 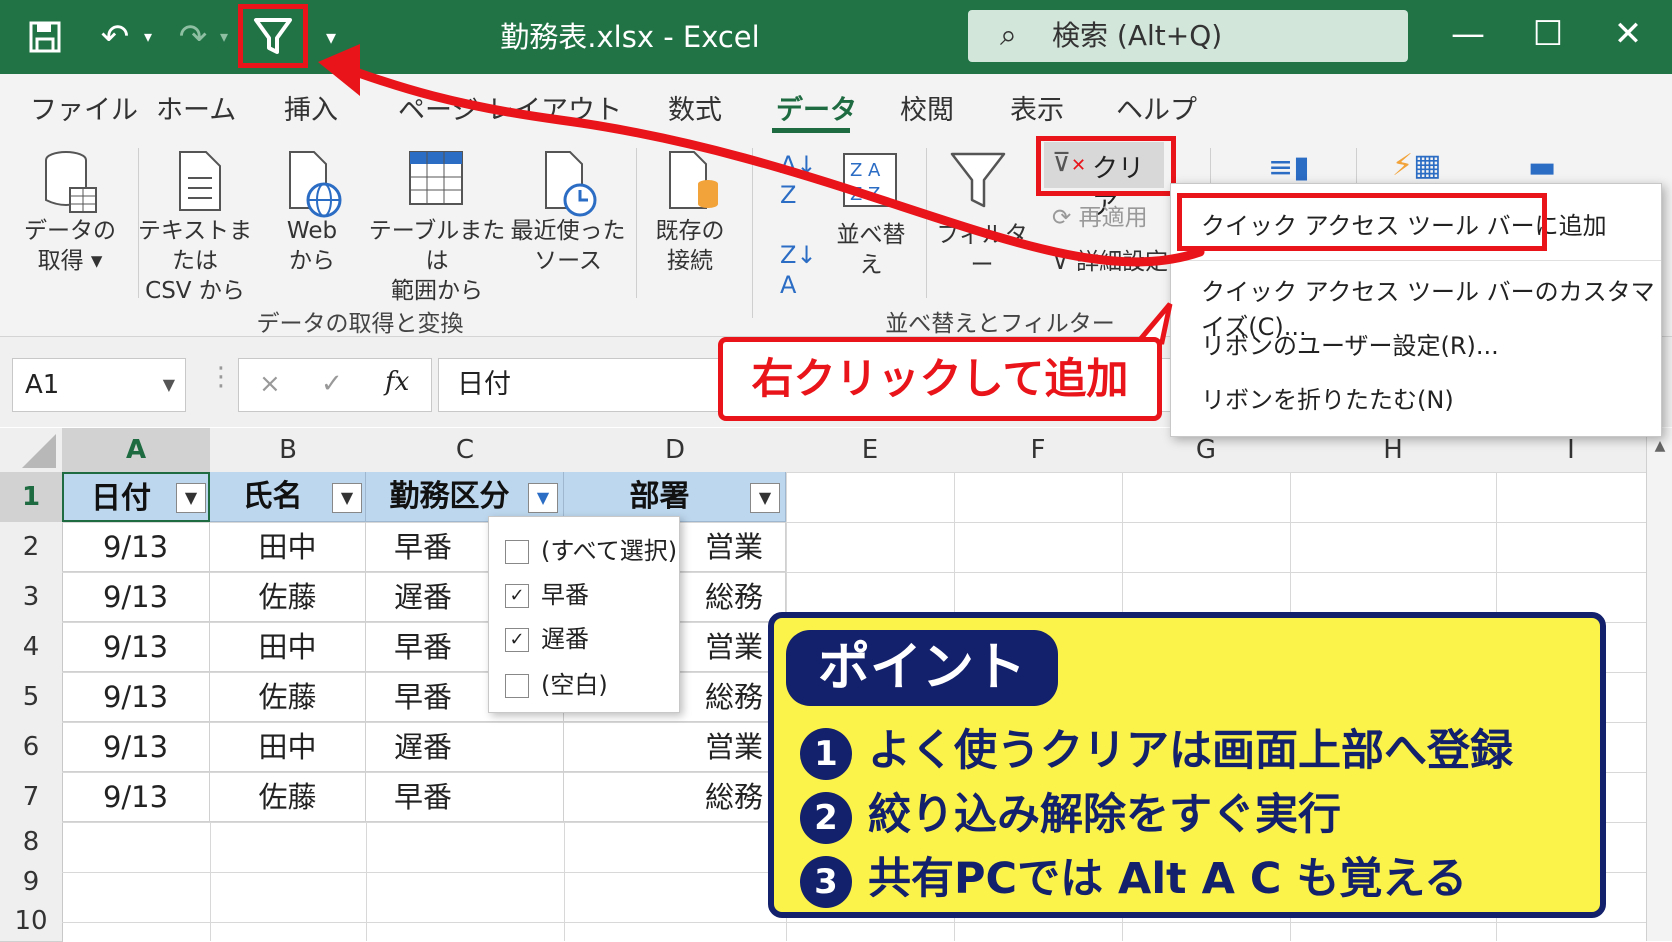 What do you see at coordinates (1156, 748) in the screenshot?
I see `point-line-1: 1 よく使うクリアは画面上部へ登録` at bounding box center [1156, 748].